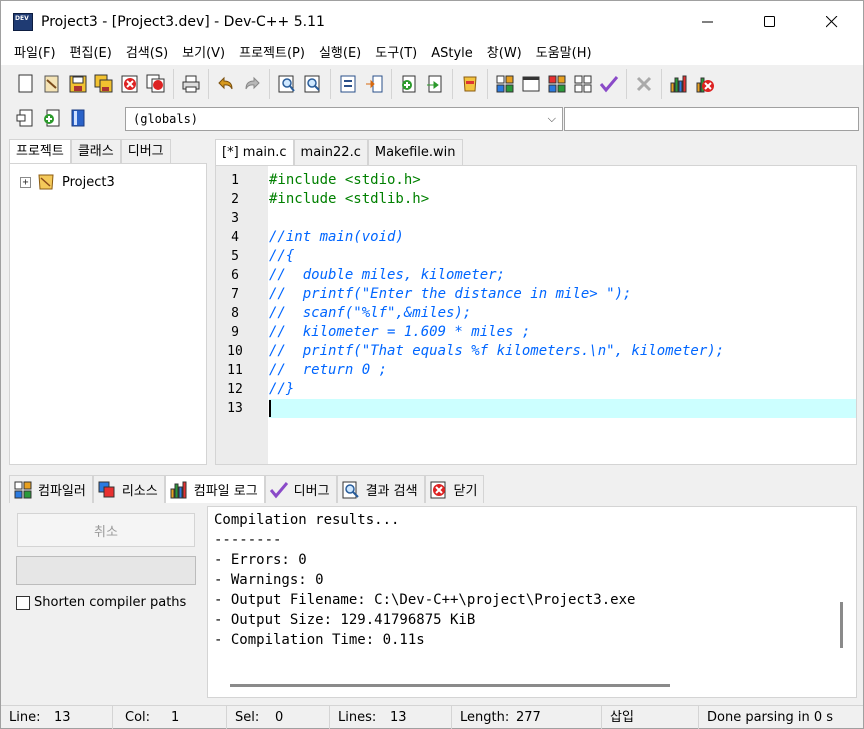 This screenshot has width=864, height=729. What do you see at coordinates (278, 489) in the screenshot?
I see `debug-check-icon` at bounding box center [278, 489].